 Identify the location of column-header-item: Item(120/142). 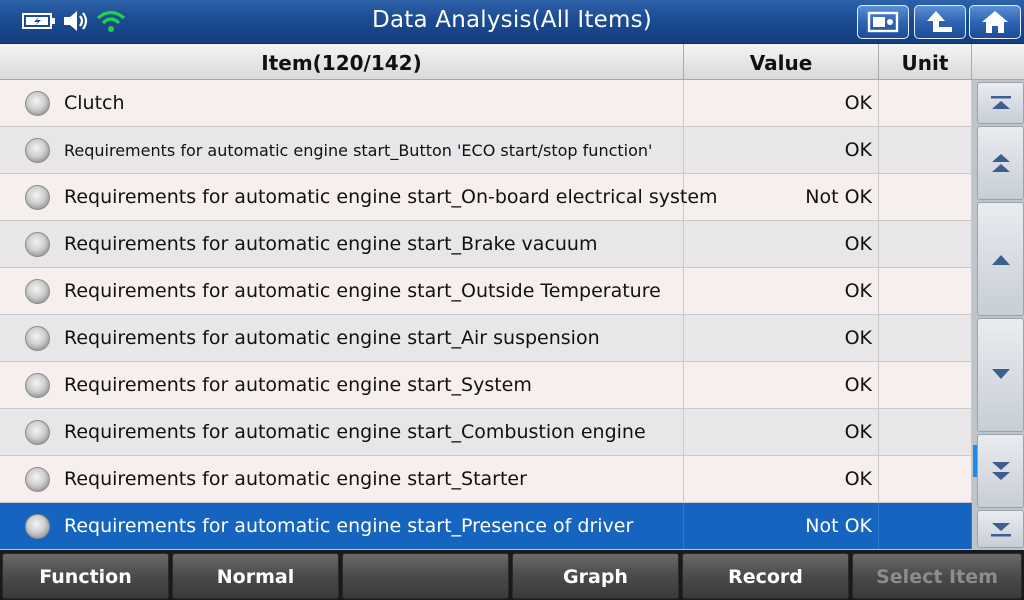
(342, 62).